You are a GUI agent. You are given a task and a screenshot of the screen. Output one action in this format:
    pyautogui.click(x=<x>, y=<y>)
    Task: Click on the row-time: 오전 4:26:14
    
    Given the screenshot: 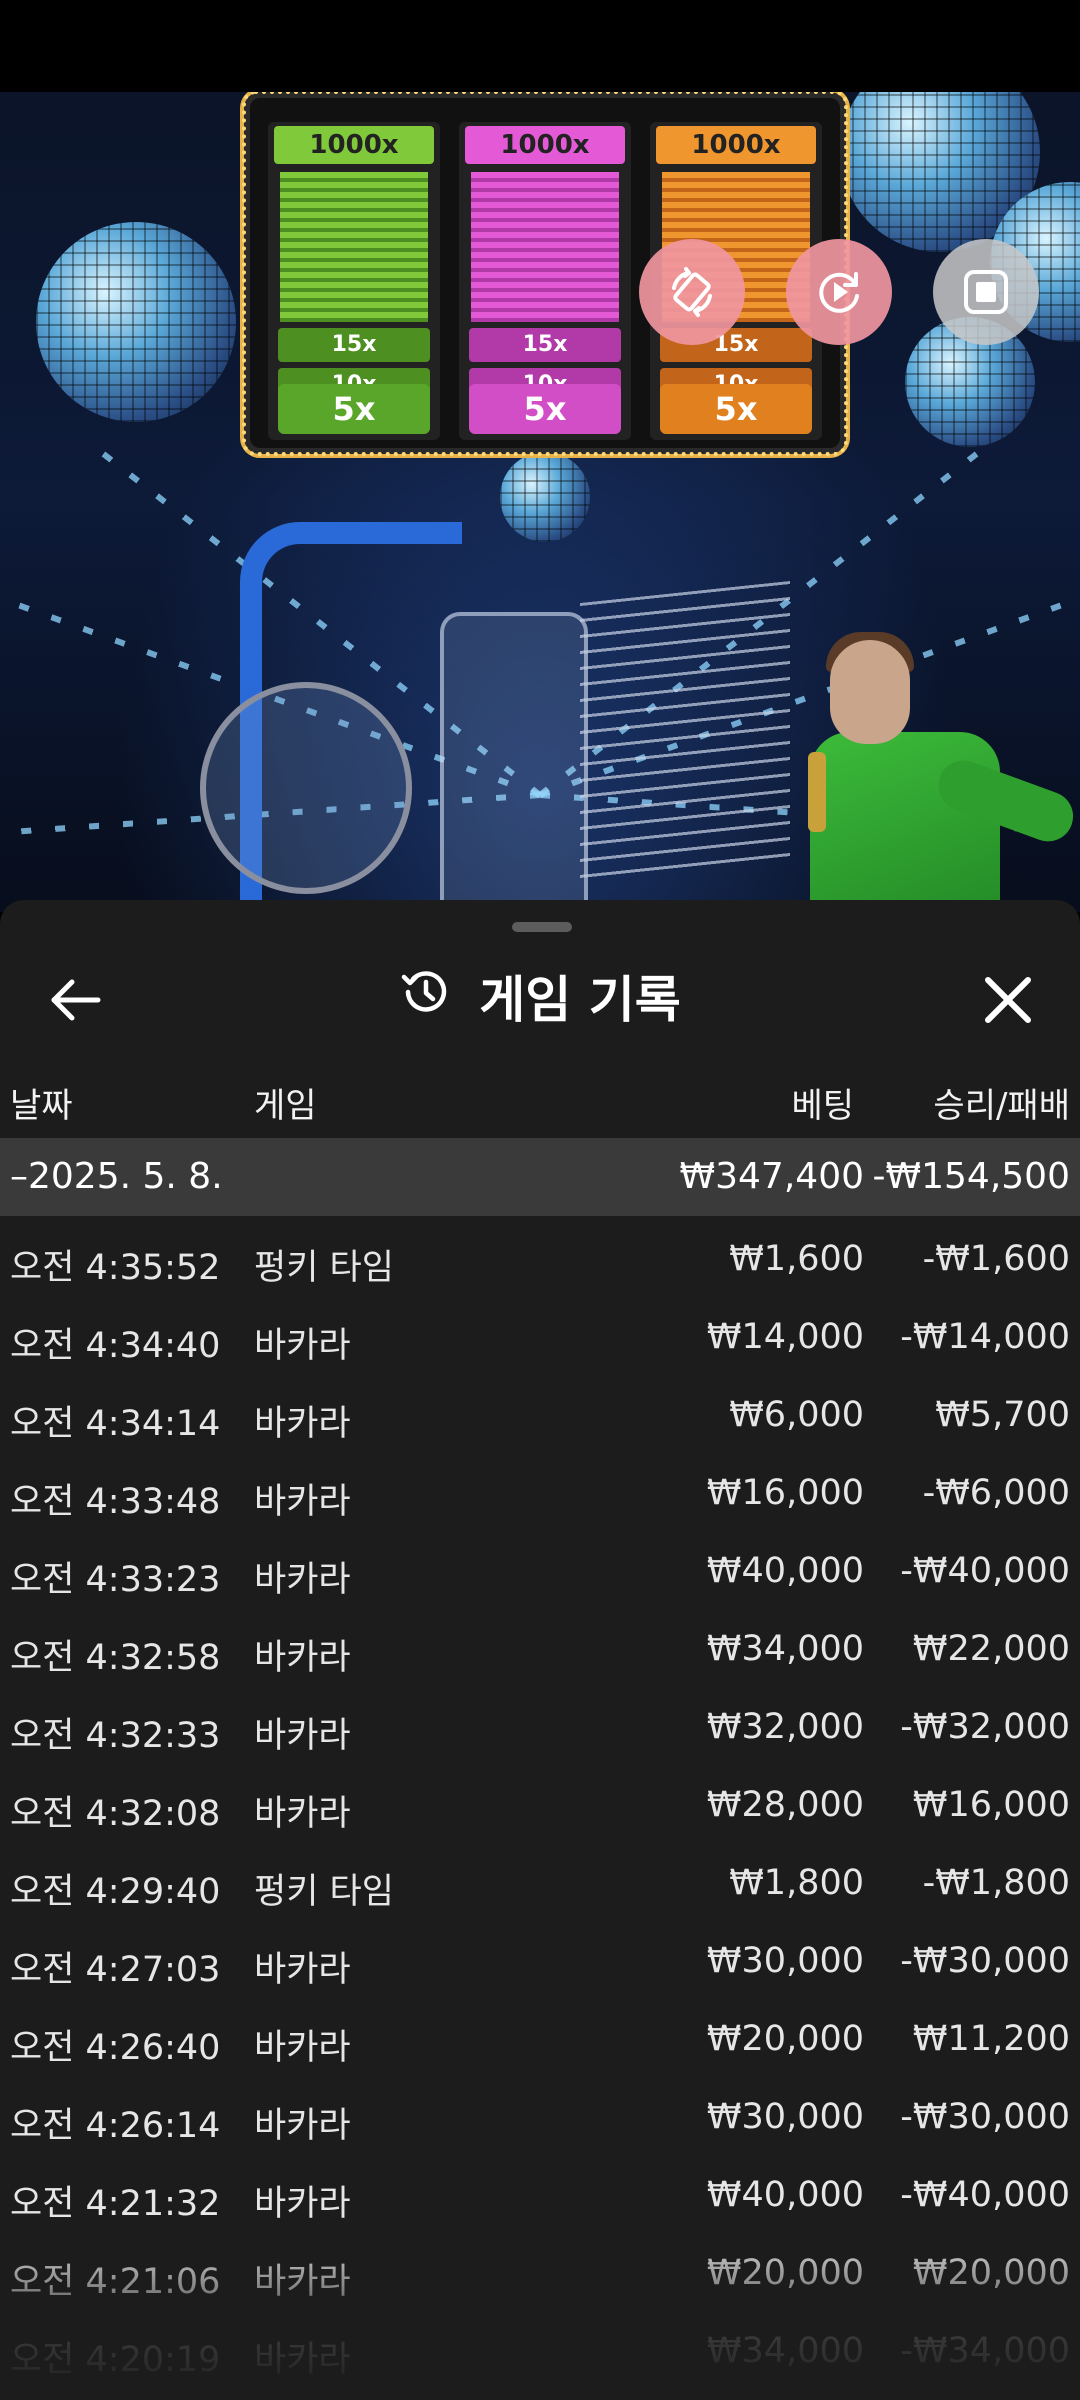 What is the action you would take?
    pyautogui.click(x=115, y=2126)
    